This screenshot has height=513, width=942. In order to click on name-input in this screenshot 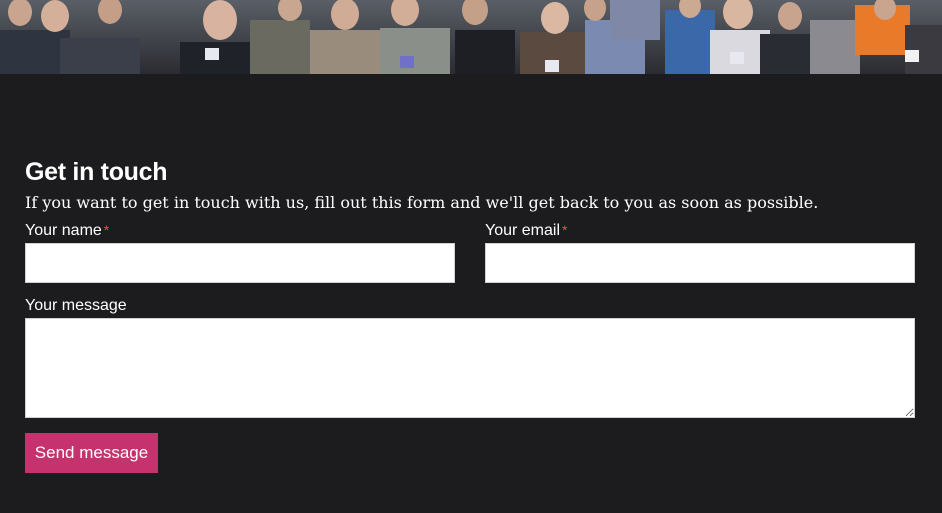, I will do `click(240, 263)`.